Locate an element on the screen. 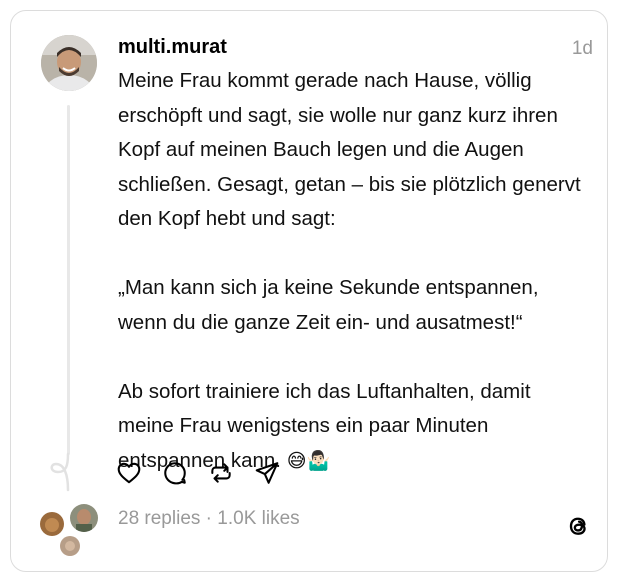  share-button is located at coordinates (267, 473).